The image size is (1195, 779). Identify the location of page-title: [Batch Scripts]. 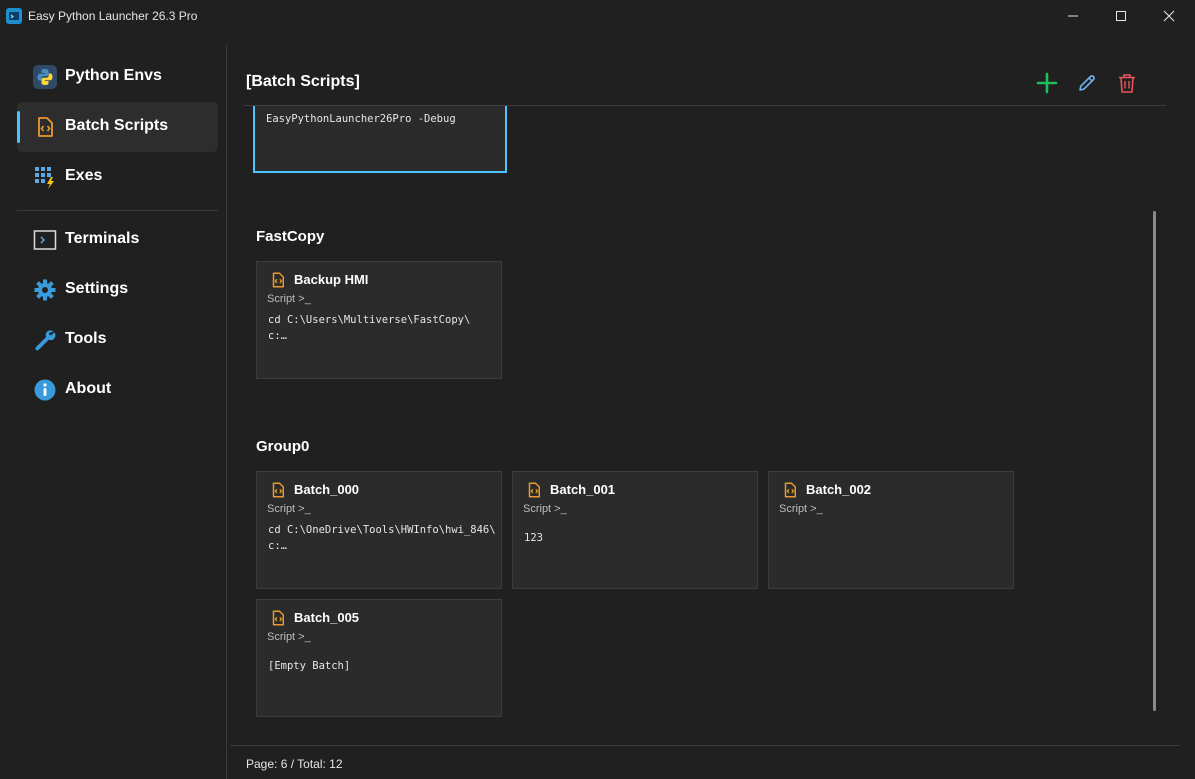
(303, 81).